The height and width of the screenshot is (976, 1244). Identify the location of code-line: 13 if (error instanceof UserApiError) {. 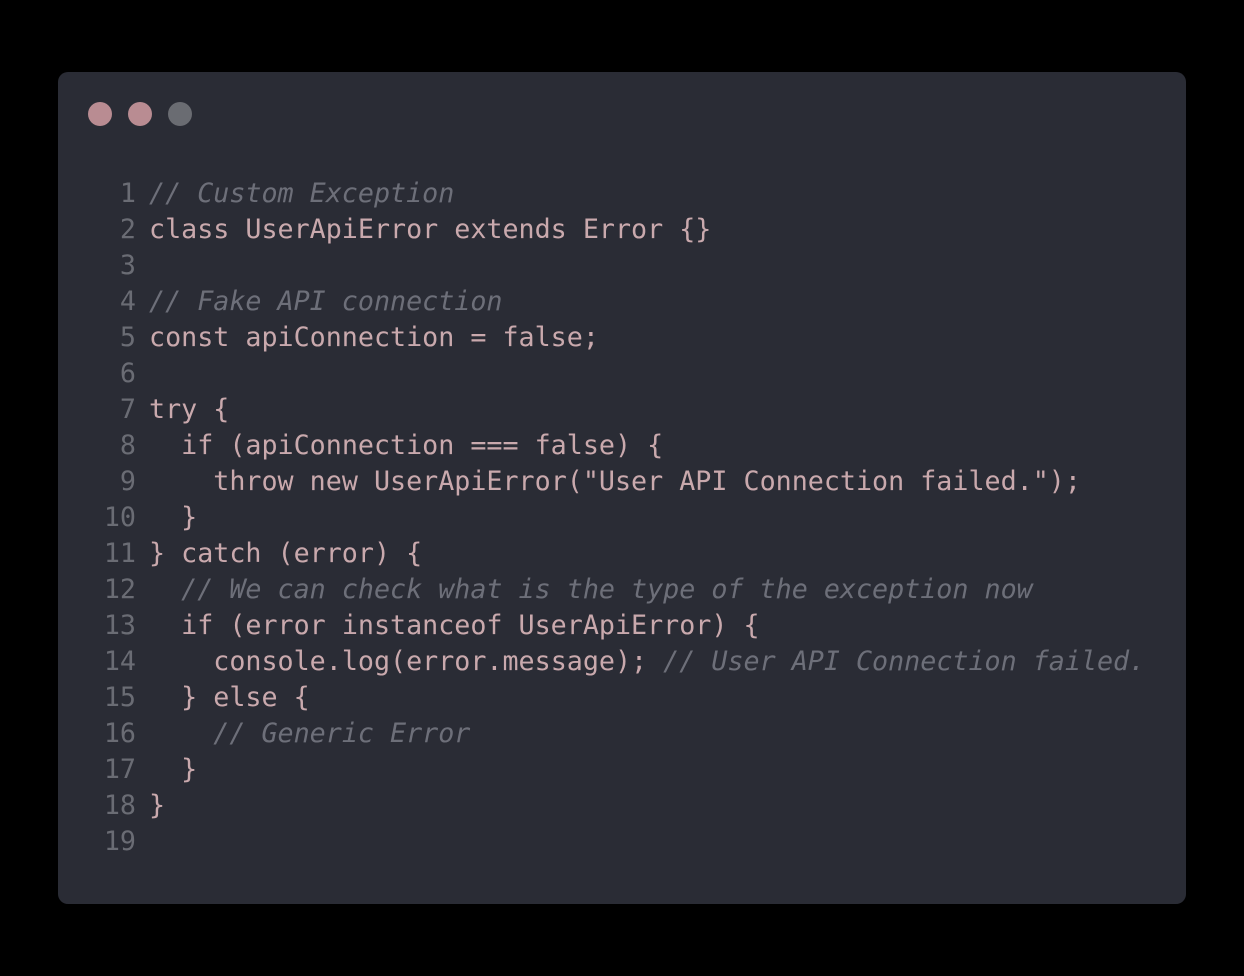
(622, 626).